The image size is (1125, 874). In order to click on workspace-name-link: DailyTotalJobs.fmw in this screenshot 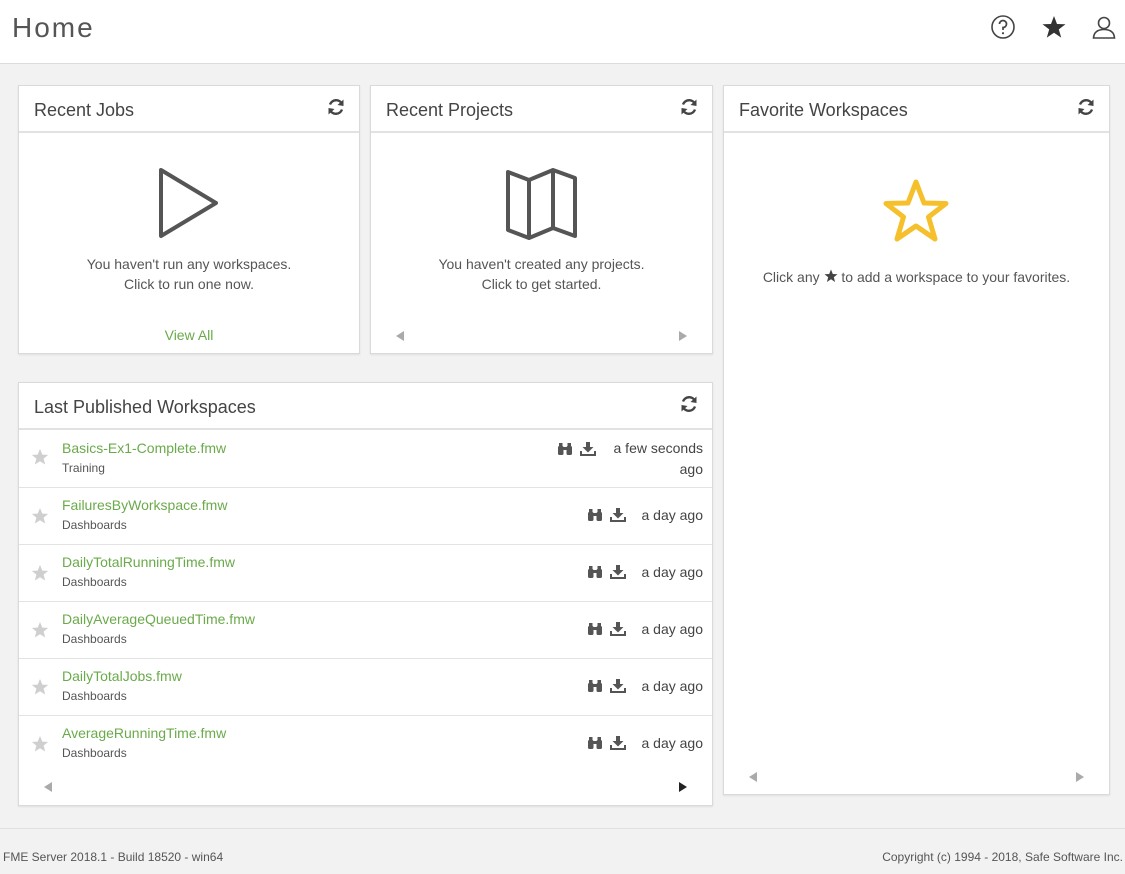, I will do `click(122, 676)`.